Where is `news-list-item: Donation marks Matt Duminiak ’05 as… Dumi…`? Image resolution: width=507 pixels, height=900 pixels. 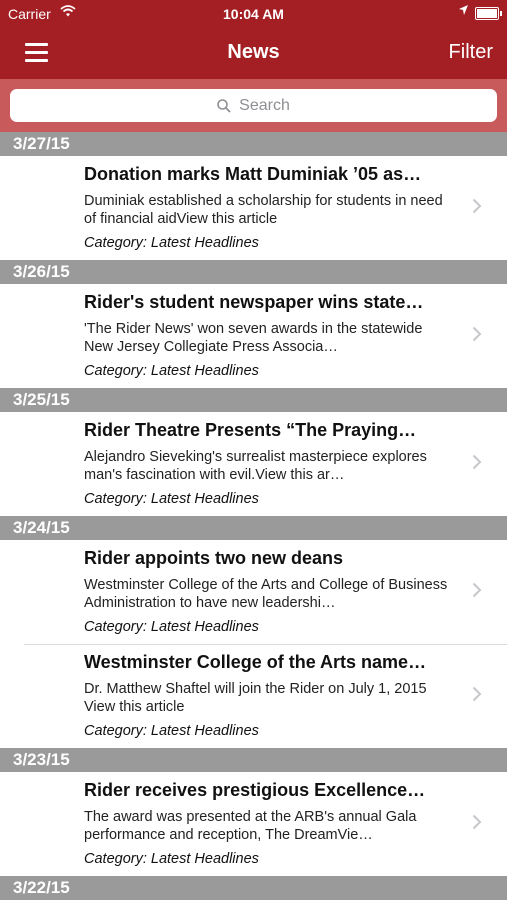
news-list-item: Donation marks Matt Duminiak ’05 as… Dumi… is located at coordinates (253, 208).